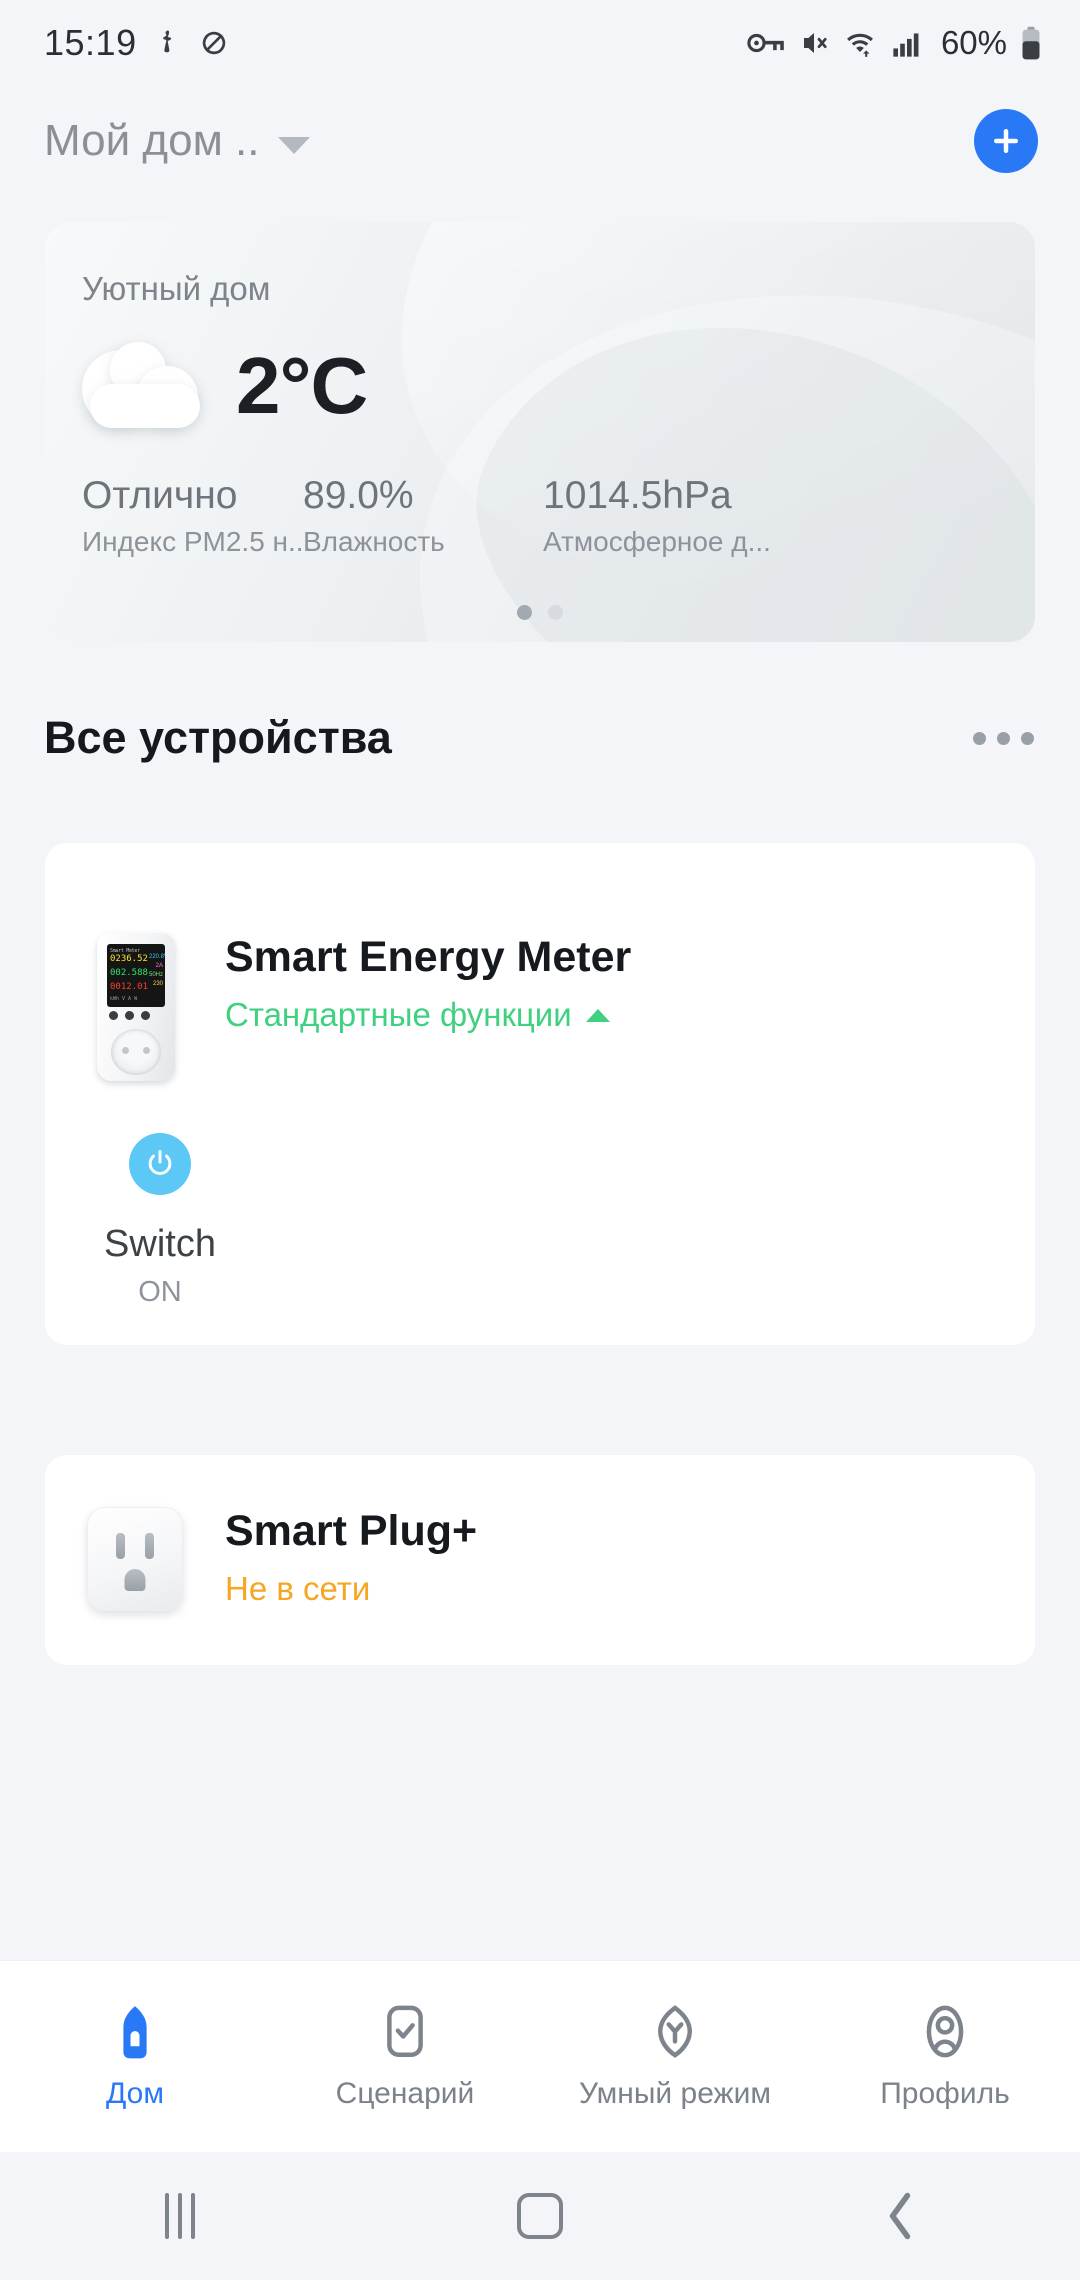  What do you see at coordinates (973, 42) in the screenshot?
I see `battery-percent: 60%` at bounding box center [973, 42].